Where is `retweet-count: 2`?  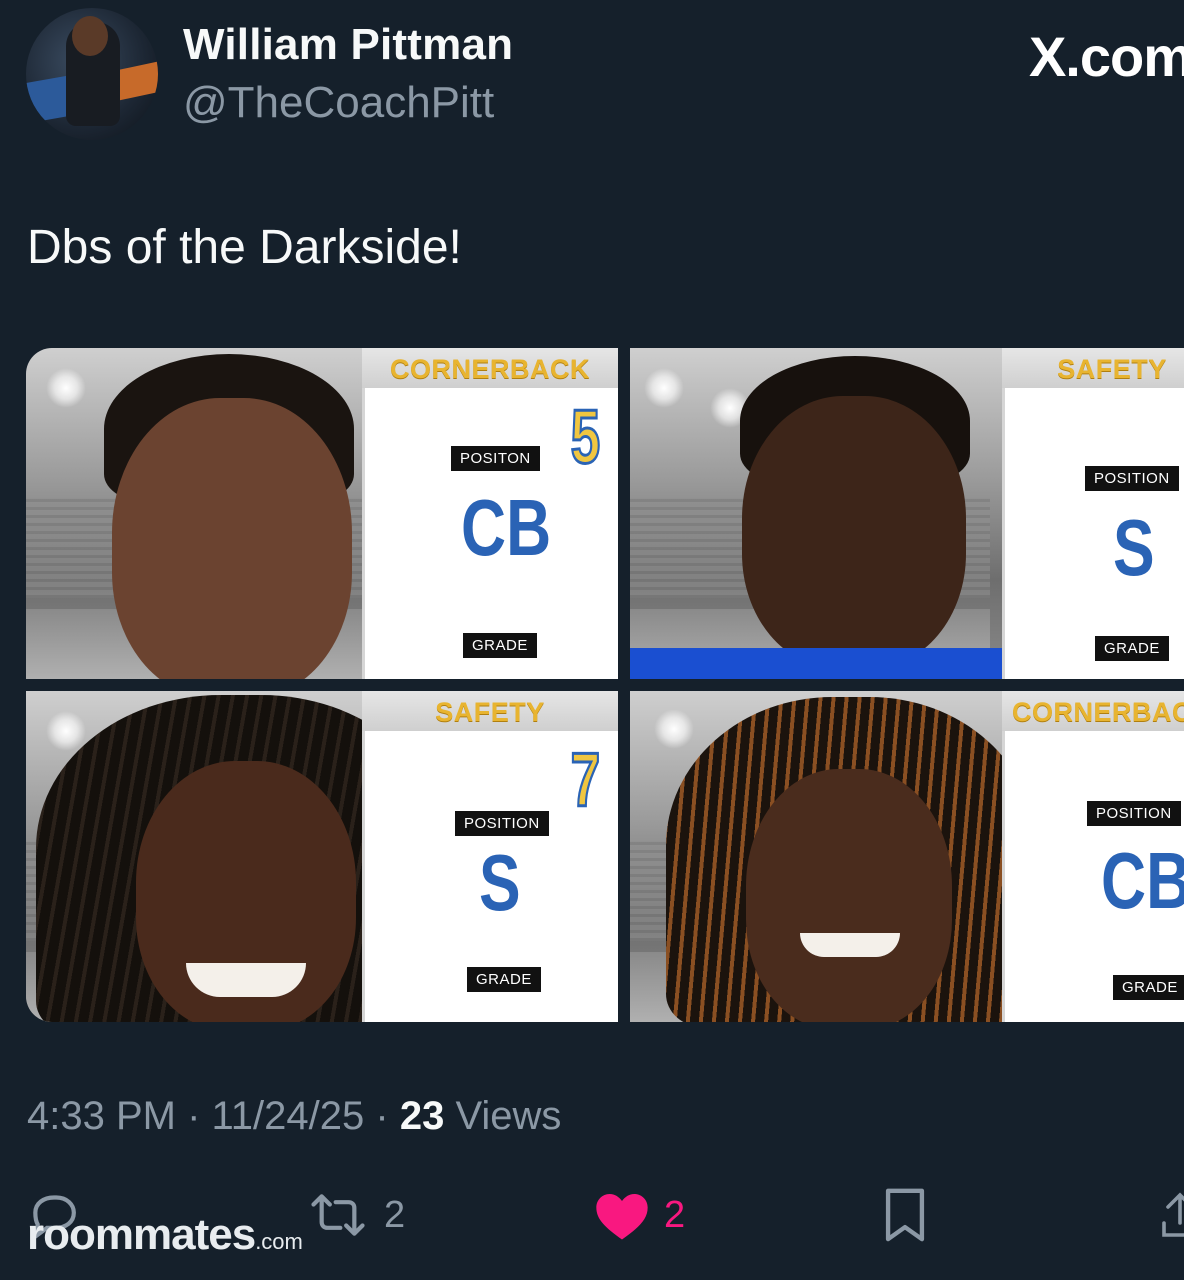
retweet-count: 2 is located at coordinates (395, 1214).